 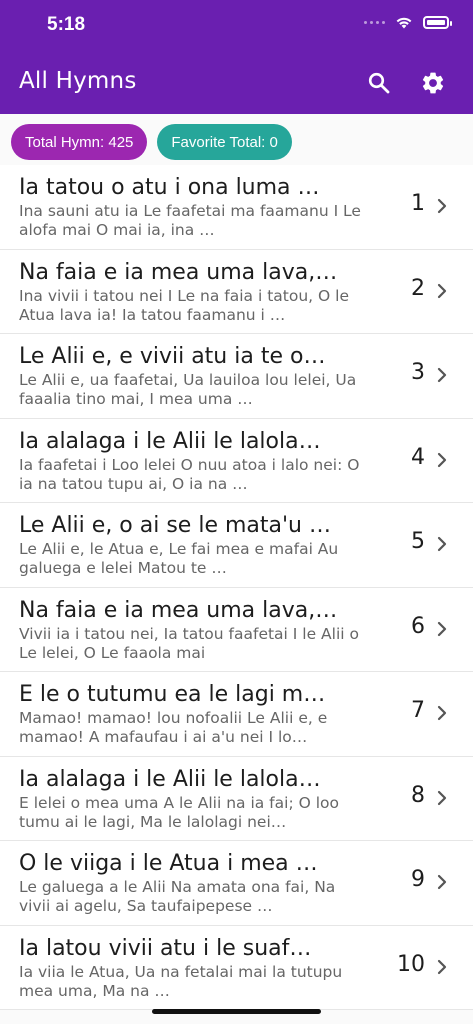 I want to click on hymn-number: 3, so click(x=418, y=372).